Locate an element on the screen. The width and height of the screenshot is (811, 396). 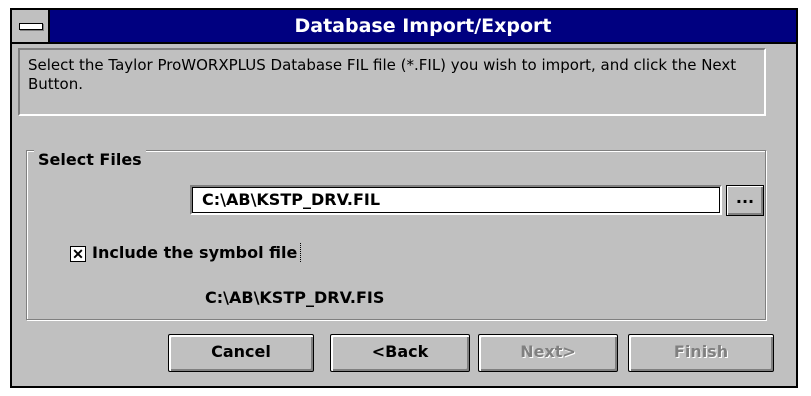
system-menu-button is located at coordinates (31, 26).